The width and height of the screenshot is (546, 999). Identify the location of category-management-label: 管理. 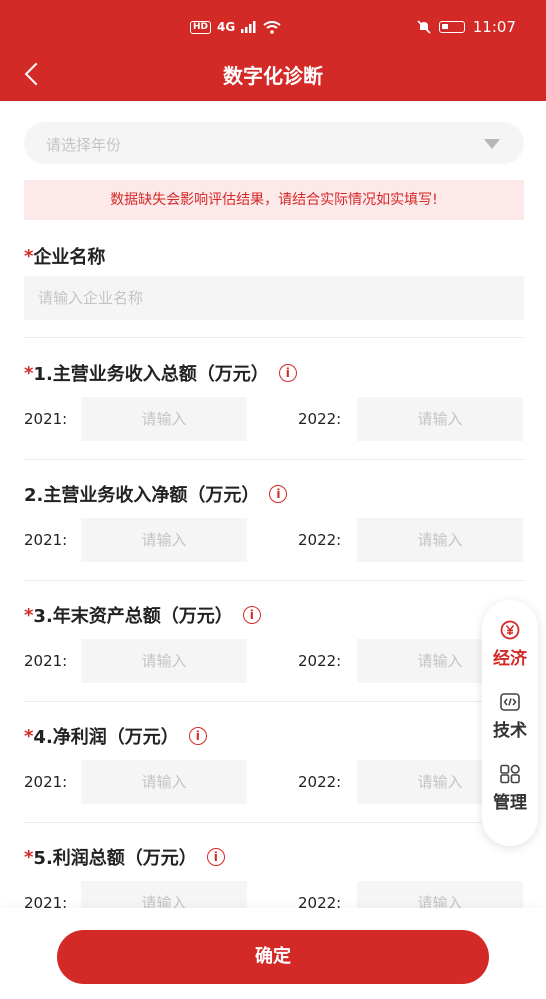
(510, 803).